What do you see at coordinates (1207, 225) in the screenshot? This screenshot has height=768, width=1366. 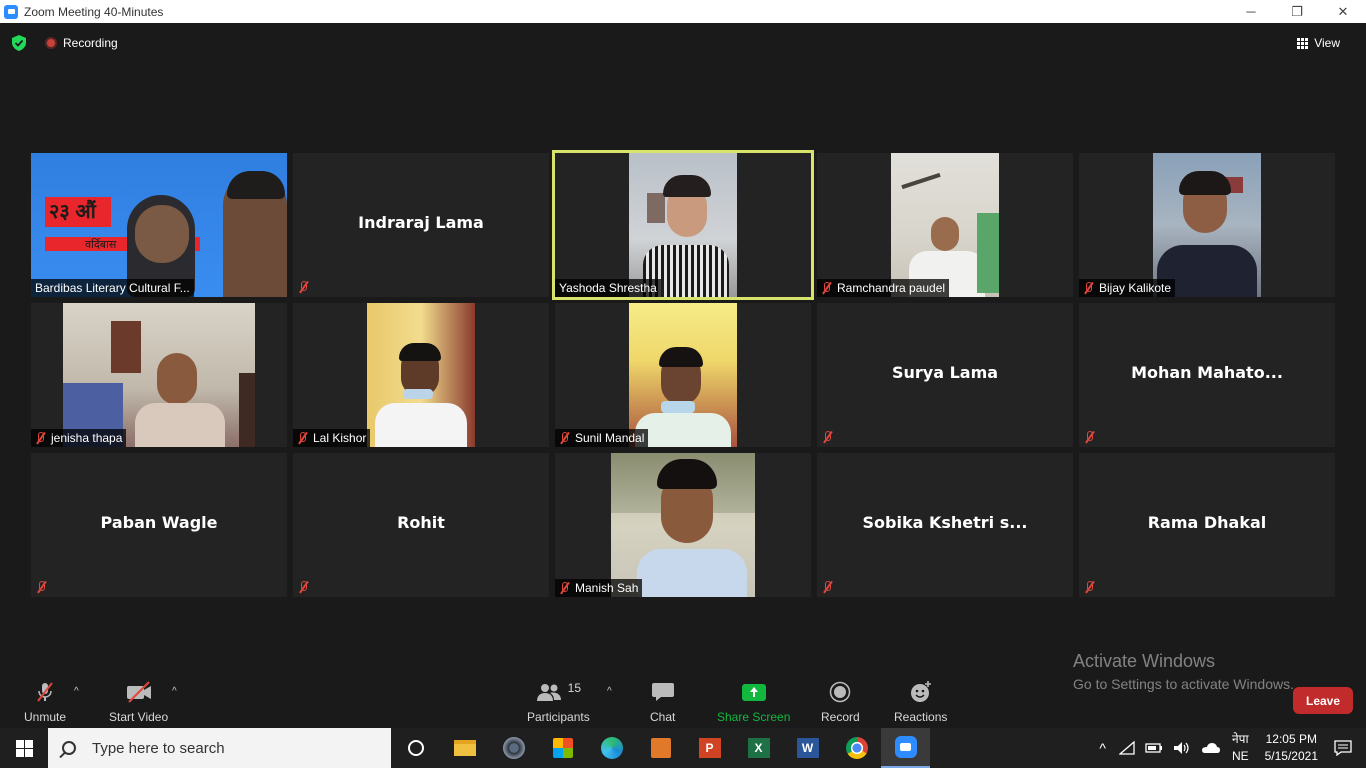 I see `participant-tile: Bijay Kalikote` at bounding box center [1207, 225].